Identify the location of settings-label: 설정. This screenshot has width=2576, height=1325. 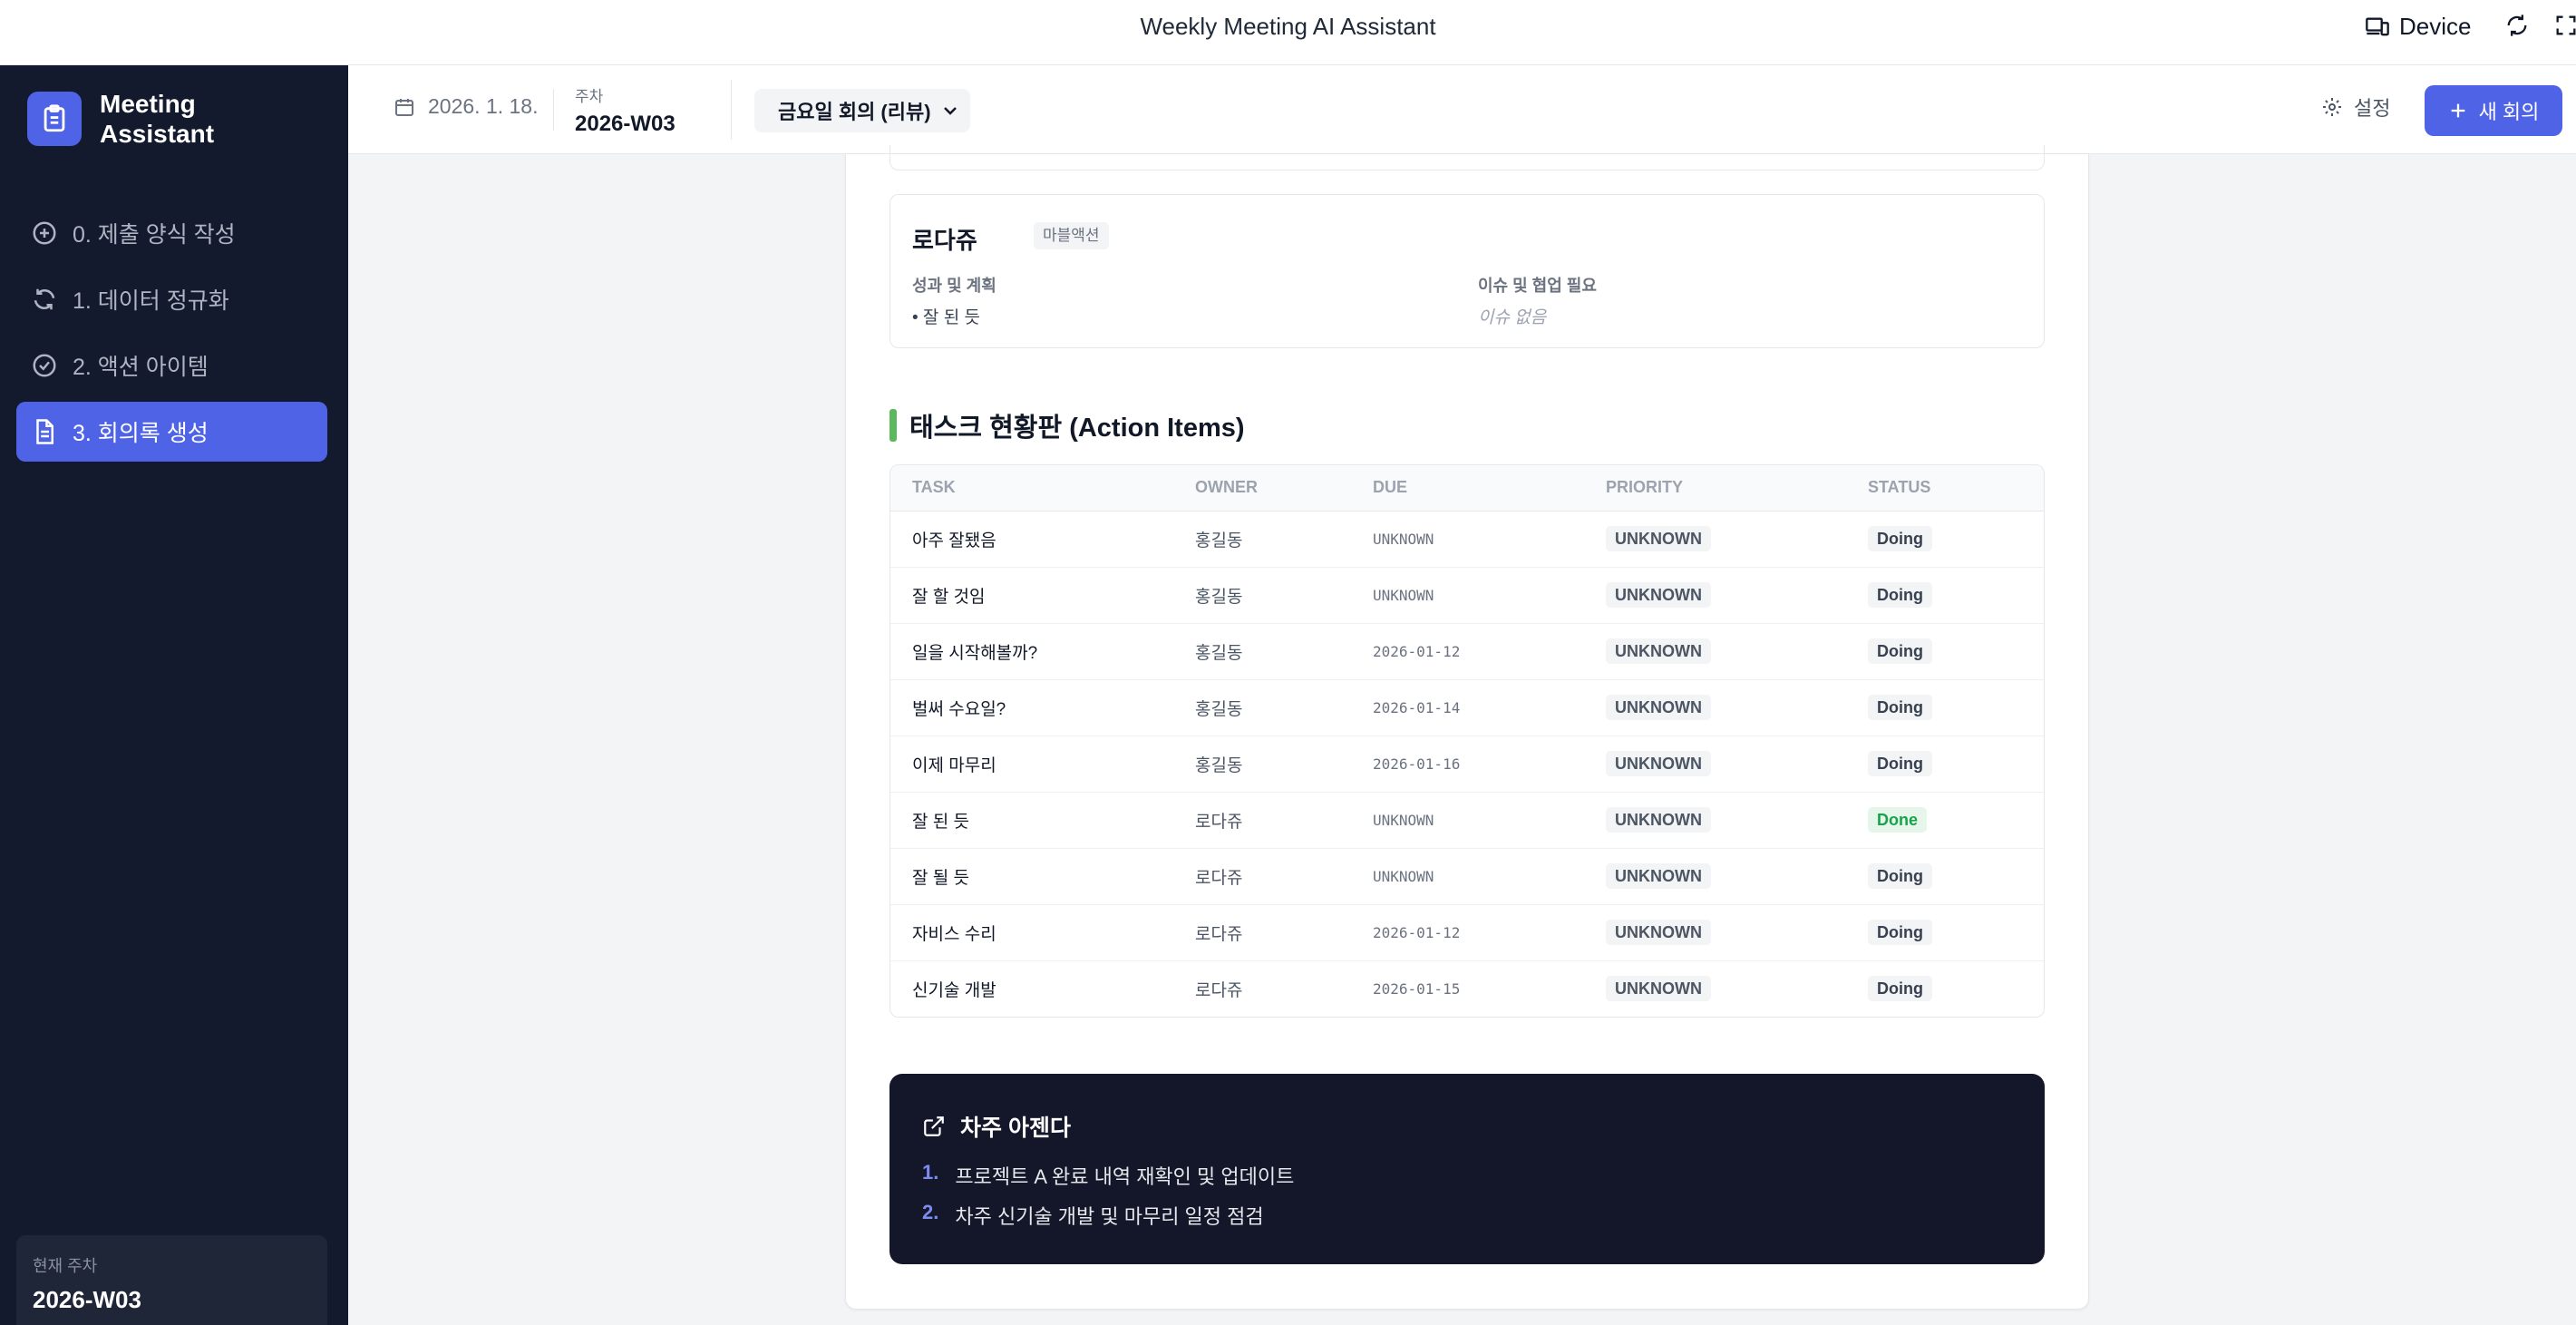
(2372, 108).